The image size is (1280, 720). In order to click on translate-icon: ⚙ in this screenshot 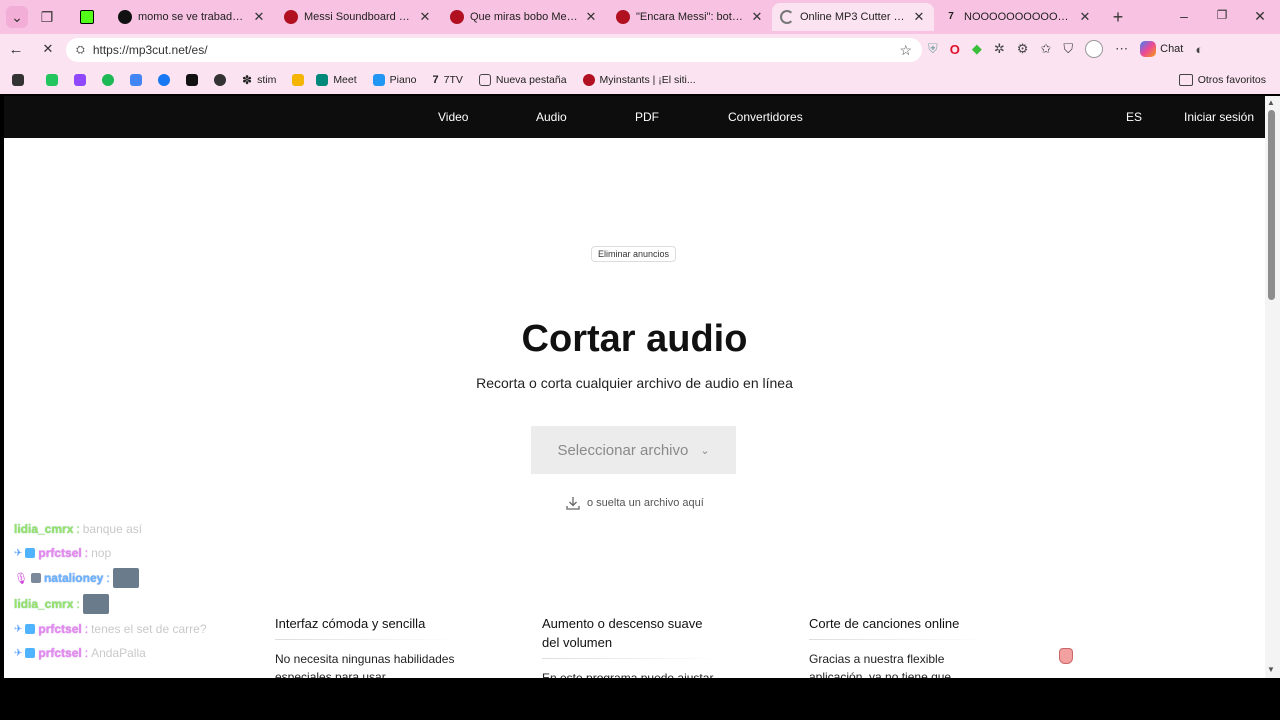, I will do `click(1023, 49)`.